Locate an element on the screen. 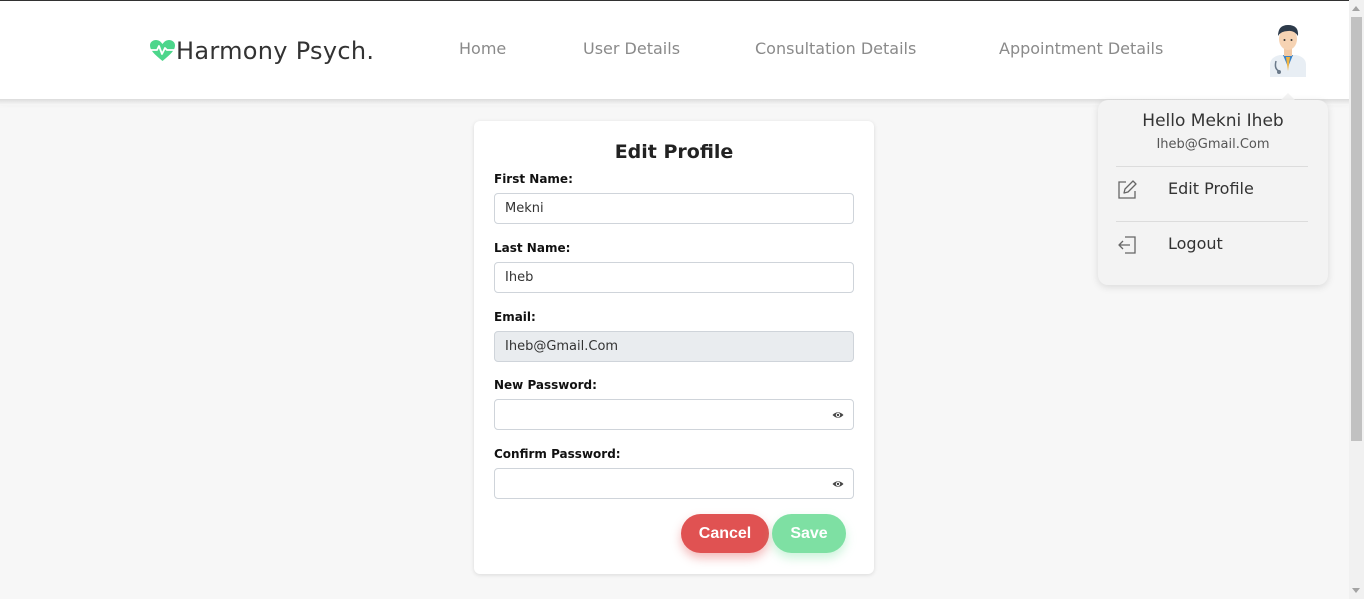  heart-pulse-icon is located at coordinates (162, 50).